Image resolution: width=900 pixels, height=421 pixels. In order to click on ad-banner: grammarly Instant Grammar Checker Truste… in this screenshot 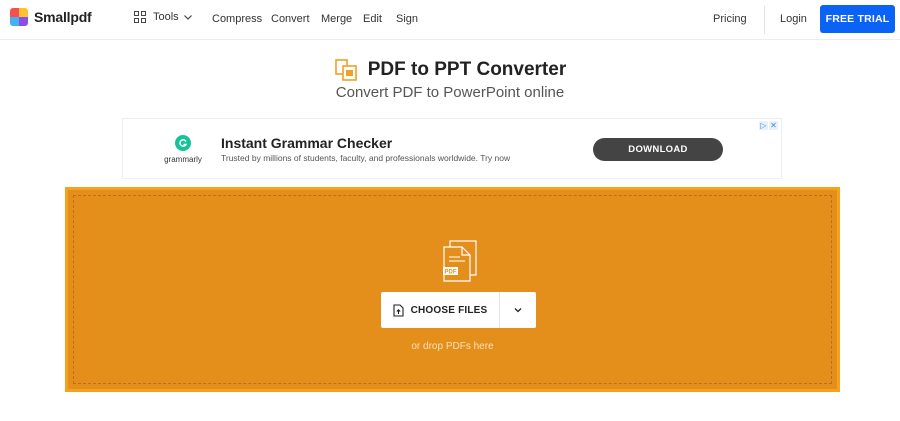, I will do `click(452, 148)`.